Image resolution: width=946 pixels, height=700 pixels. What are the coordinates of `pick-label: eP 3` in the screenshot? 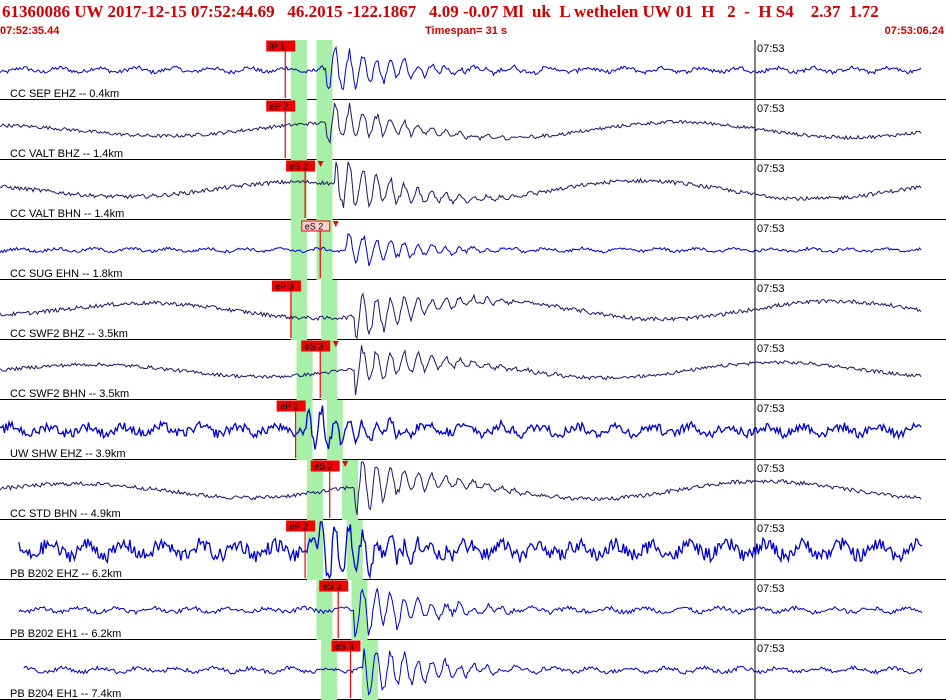 It's located at (284, 287).